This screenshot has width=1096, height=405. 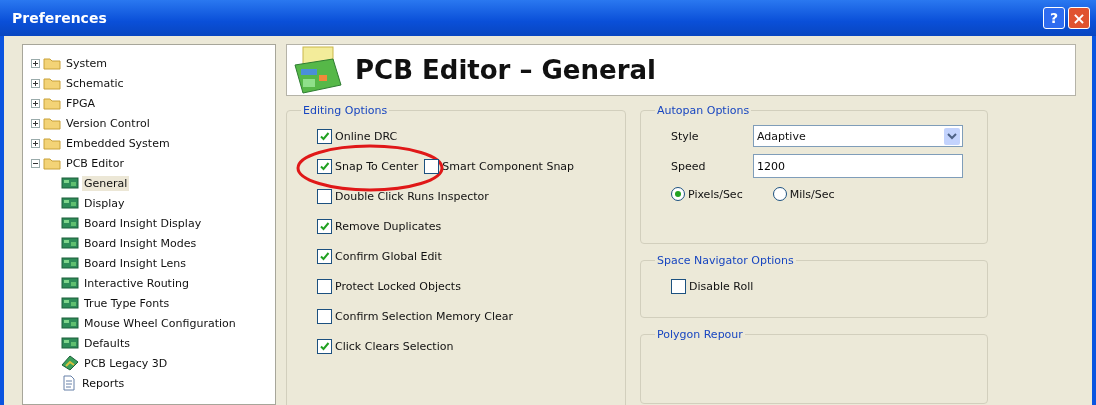 What do you see at coordinates (388, 256) in the screenshot?
I see `checkbox-label: Confirm Global Edit` at bounding box center [388, 256].